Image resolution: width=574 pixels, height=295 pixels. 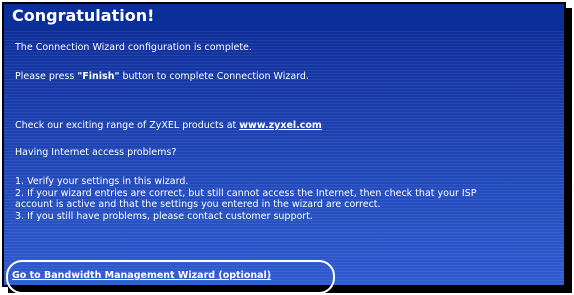 What do you see at coordinates (83, 15) in the screenshot?
I see `page-title: Congratulation!` at bounding box center [83, 15].